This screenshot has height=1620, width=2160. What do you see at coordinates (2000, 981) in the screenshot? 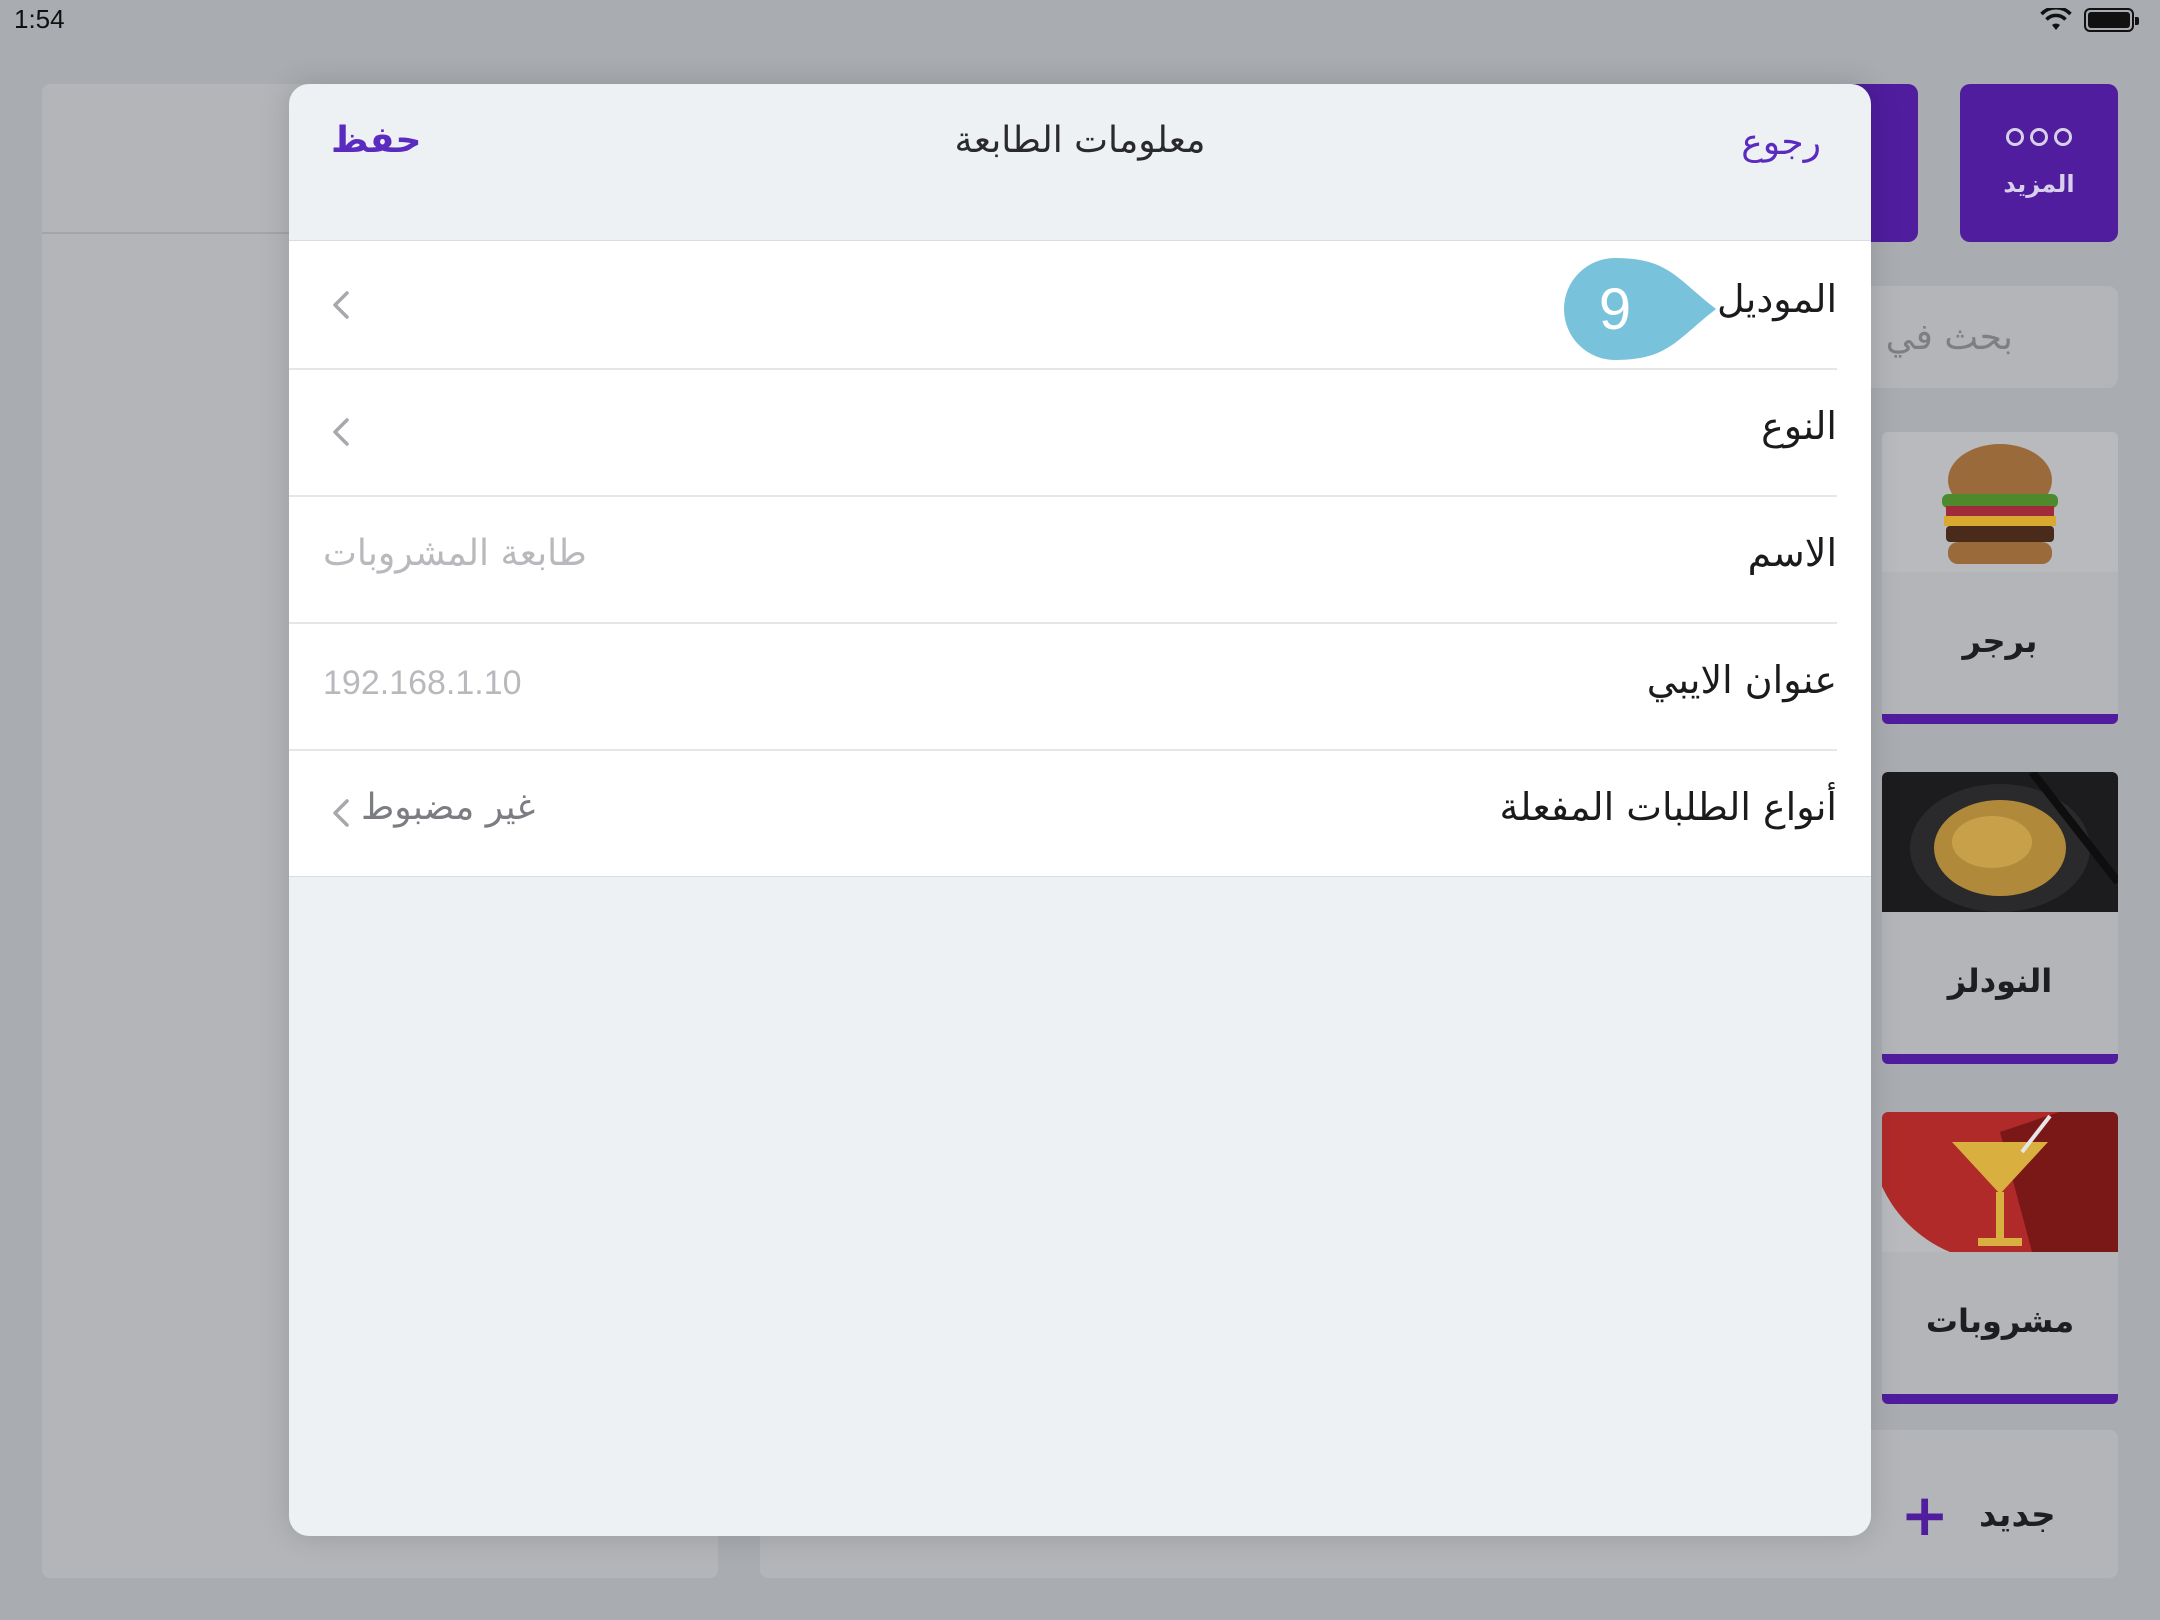
I see `category-name: النودلز` at bounding box center [2000, 981].